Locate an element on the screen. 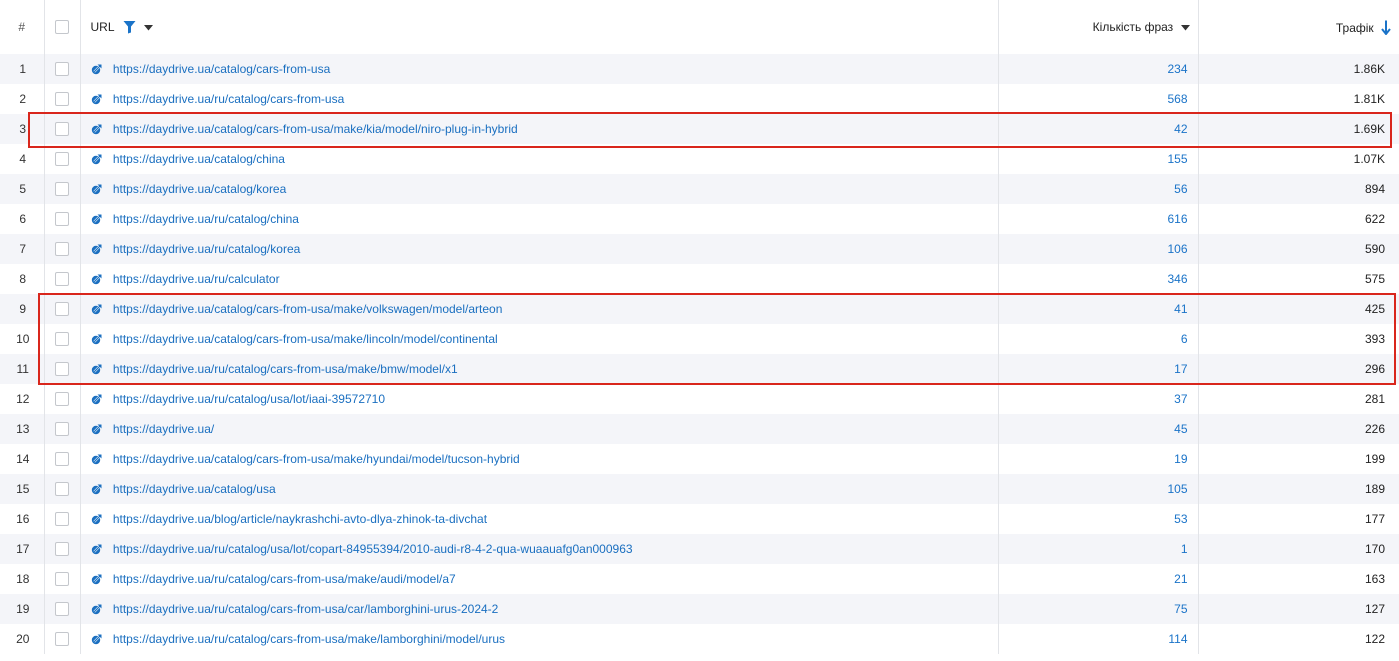  chevron-down-icon is located at coordinates (148, 28).